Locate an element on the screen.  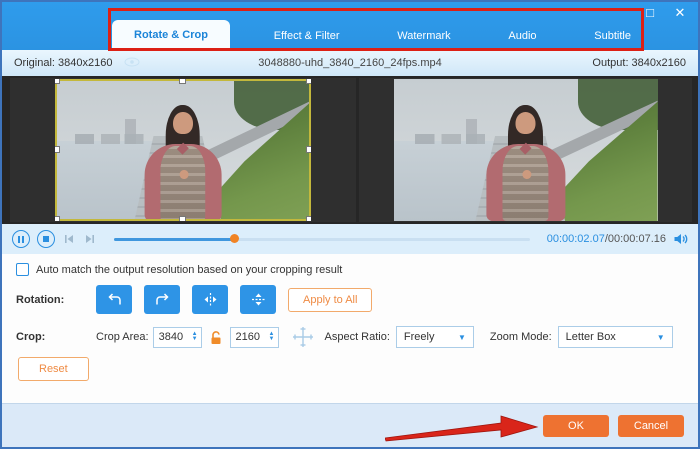
stop-button is located at coordinates (46, 239).